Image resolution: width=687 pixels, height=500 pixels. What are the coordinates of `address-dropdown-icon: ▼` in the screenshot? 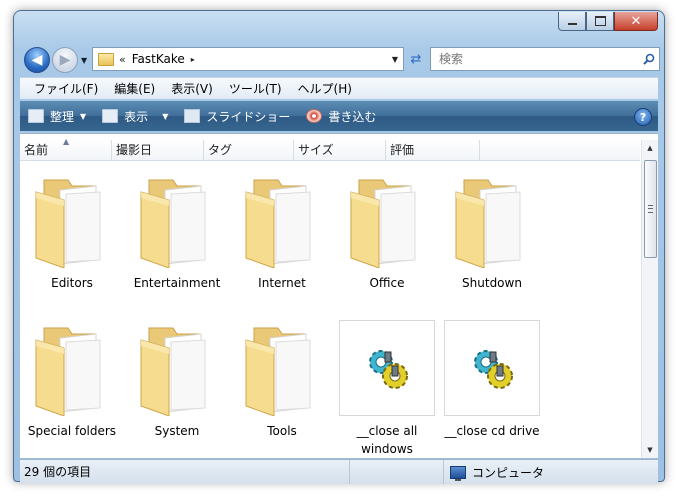 It's located at (395, 59).